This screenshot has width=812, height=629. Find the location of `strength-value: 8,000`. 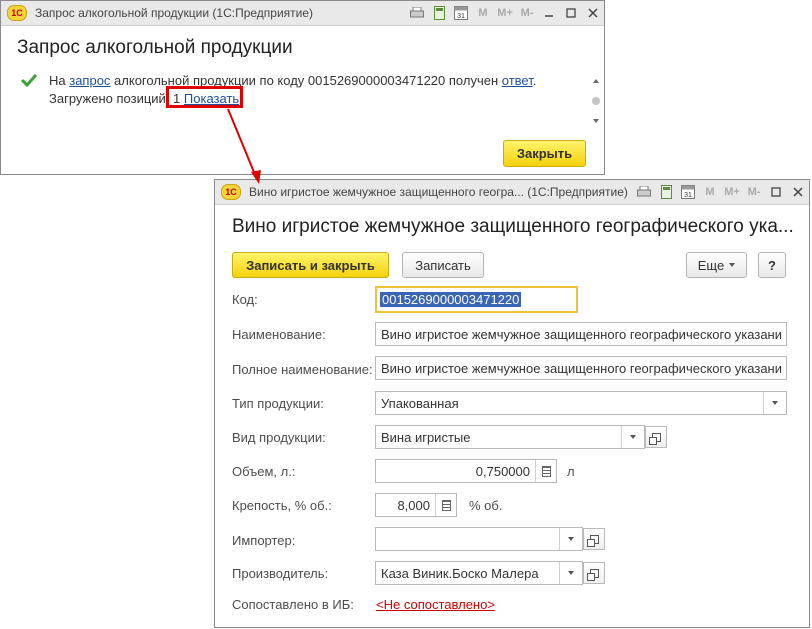

strength-value: 8,000 is located at coordinates (413, 505).